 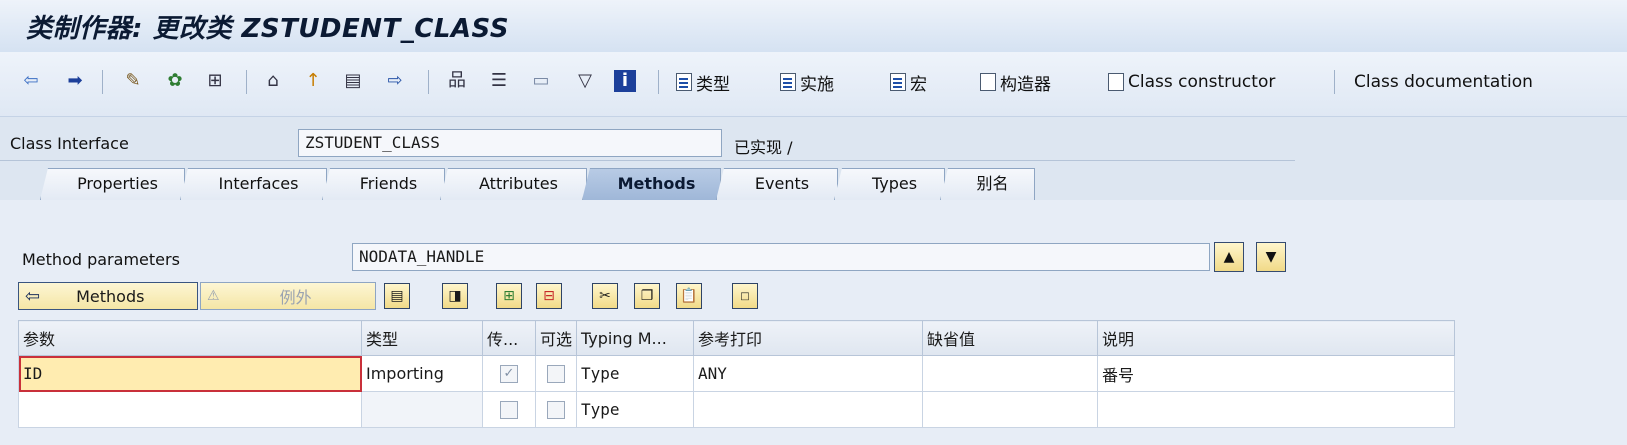 What do you see at coordinates (513, 184) in the screenshot?
I see `tab-attributes: Attributes` at bounding box center [513, 184].